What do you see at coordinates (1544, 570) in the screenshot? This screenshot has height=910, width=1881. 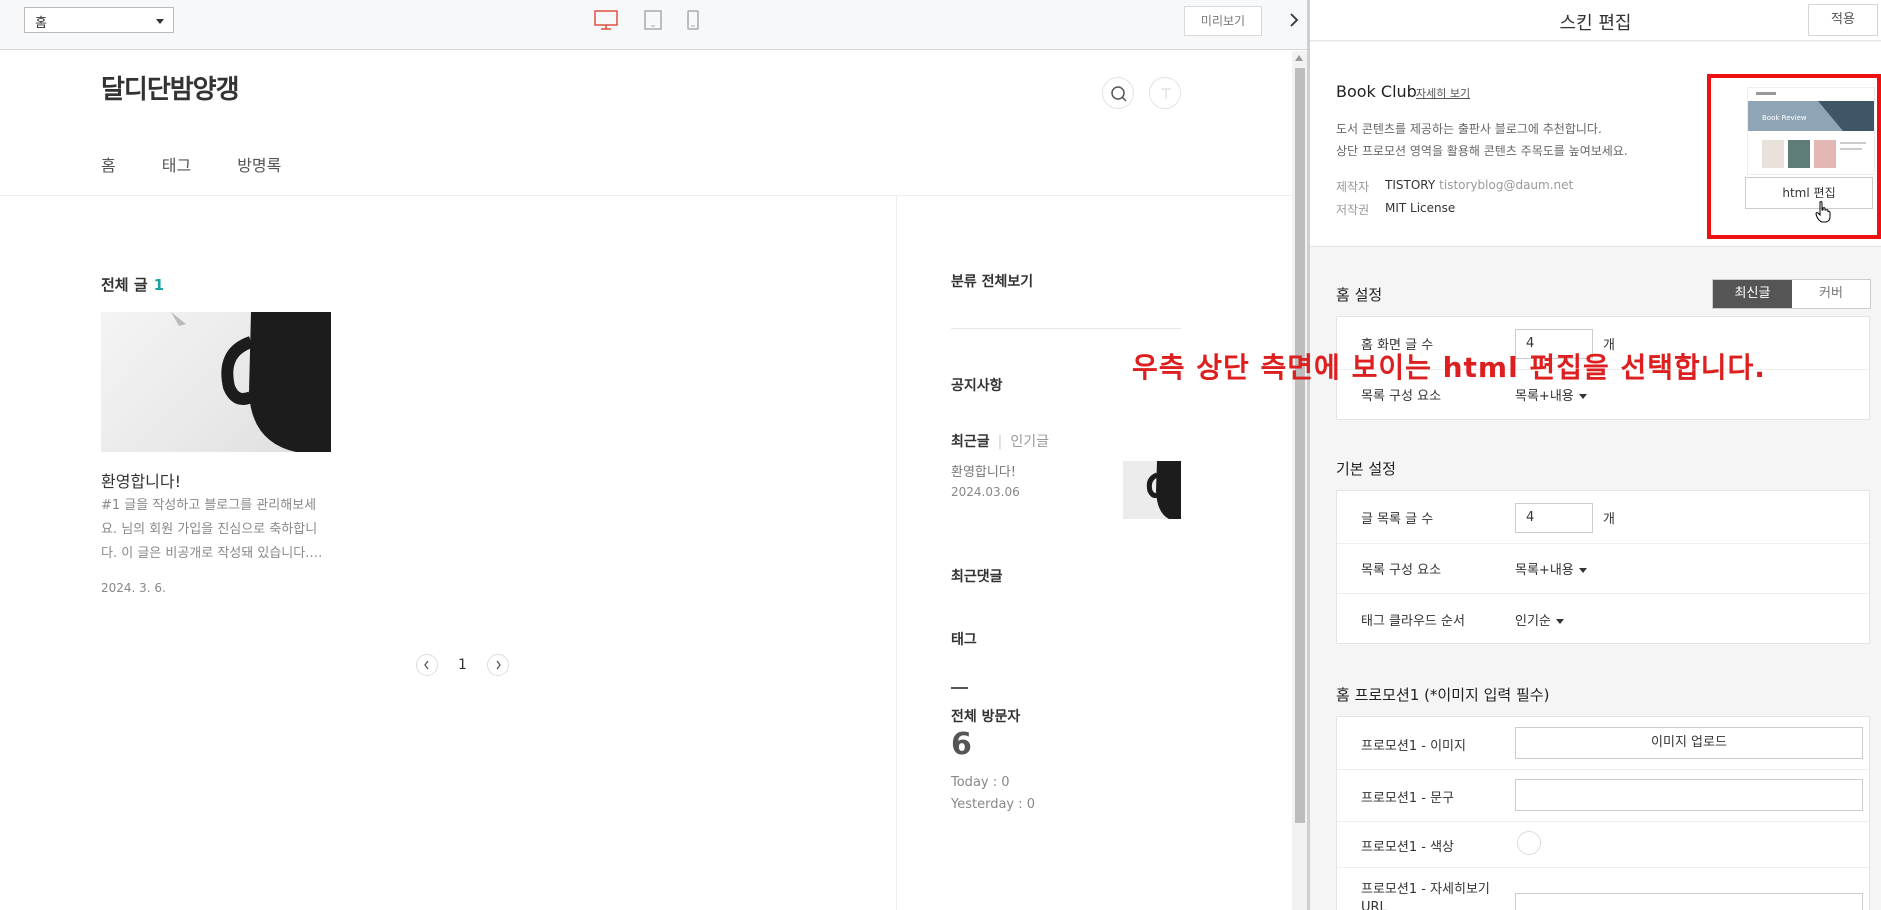 I see `basic-list-elements-value: 목록+내용` at bounding box center [1544, 570].